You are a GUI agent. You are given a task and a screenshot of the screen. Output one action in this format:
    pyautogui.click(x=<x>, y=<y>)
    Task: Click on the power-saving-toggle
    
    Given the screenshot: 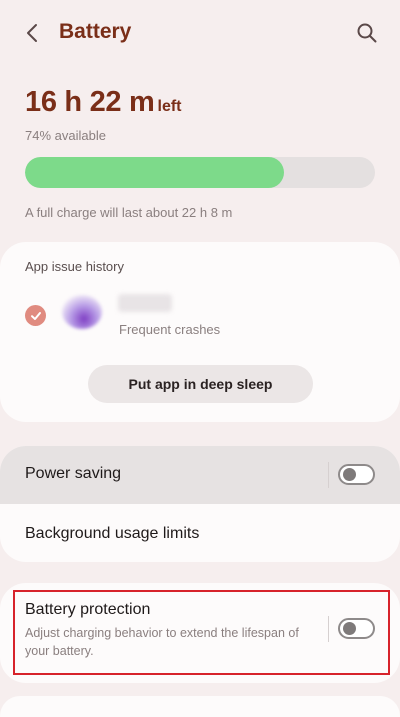 What is the action you would take?
    pyautogui.click(x=356, y=474)
    